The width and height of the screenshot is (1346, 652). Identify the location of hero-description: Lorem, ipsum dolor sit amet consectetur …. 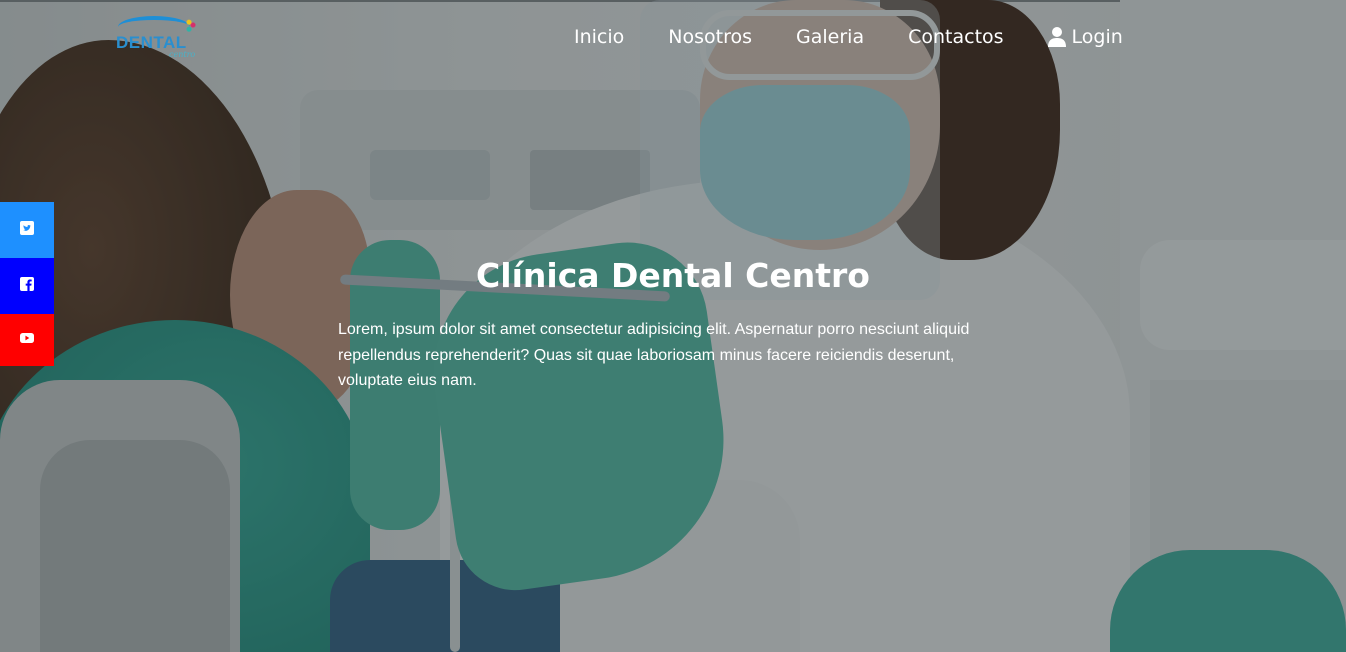
(654, 355).